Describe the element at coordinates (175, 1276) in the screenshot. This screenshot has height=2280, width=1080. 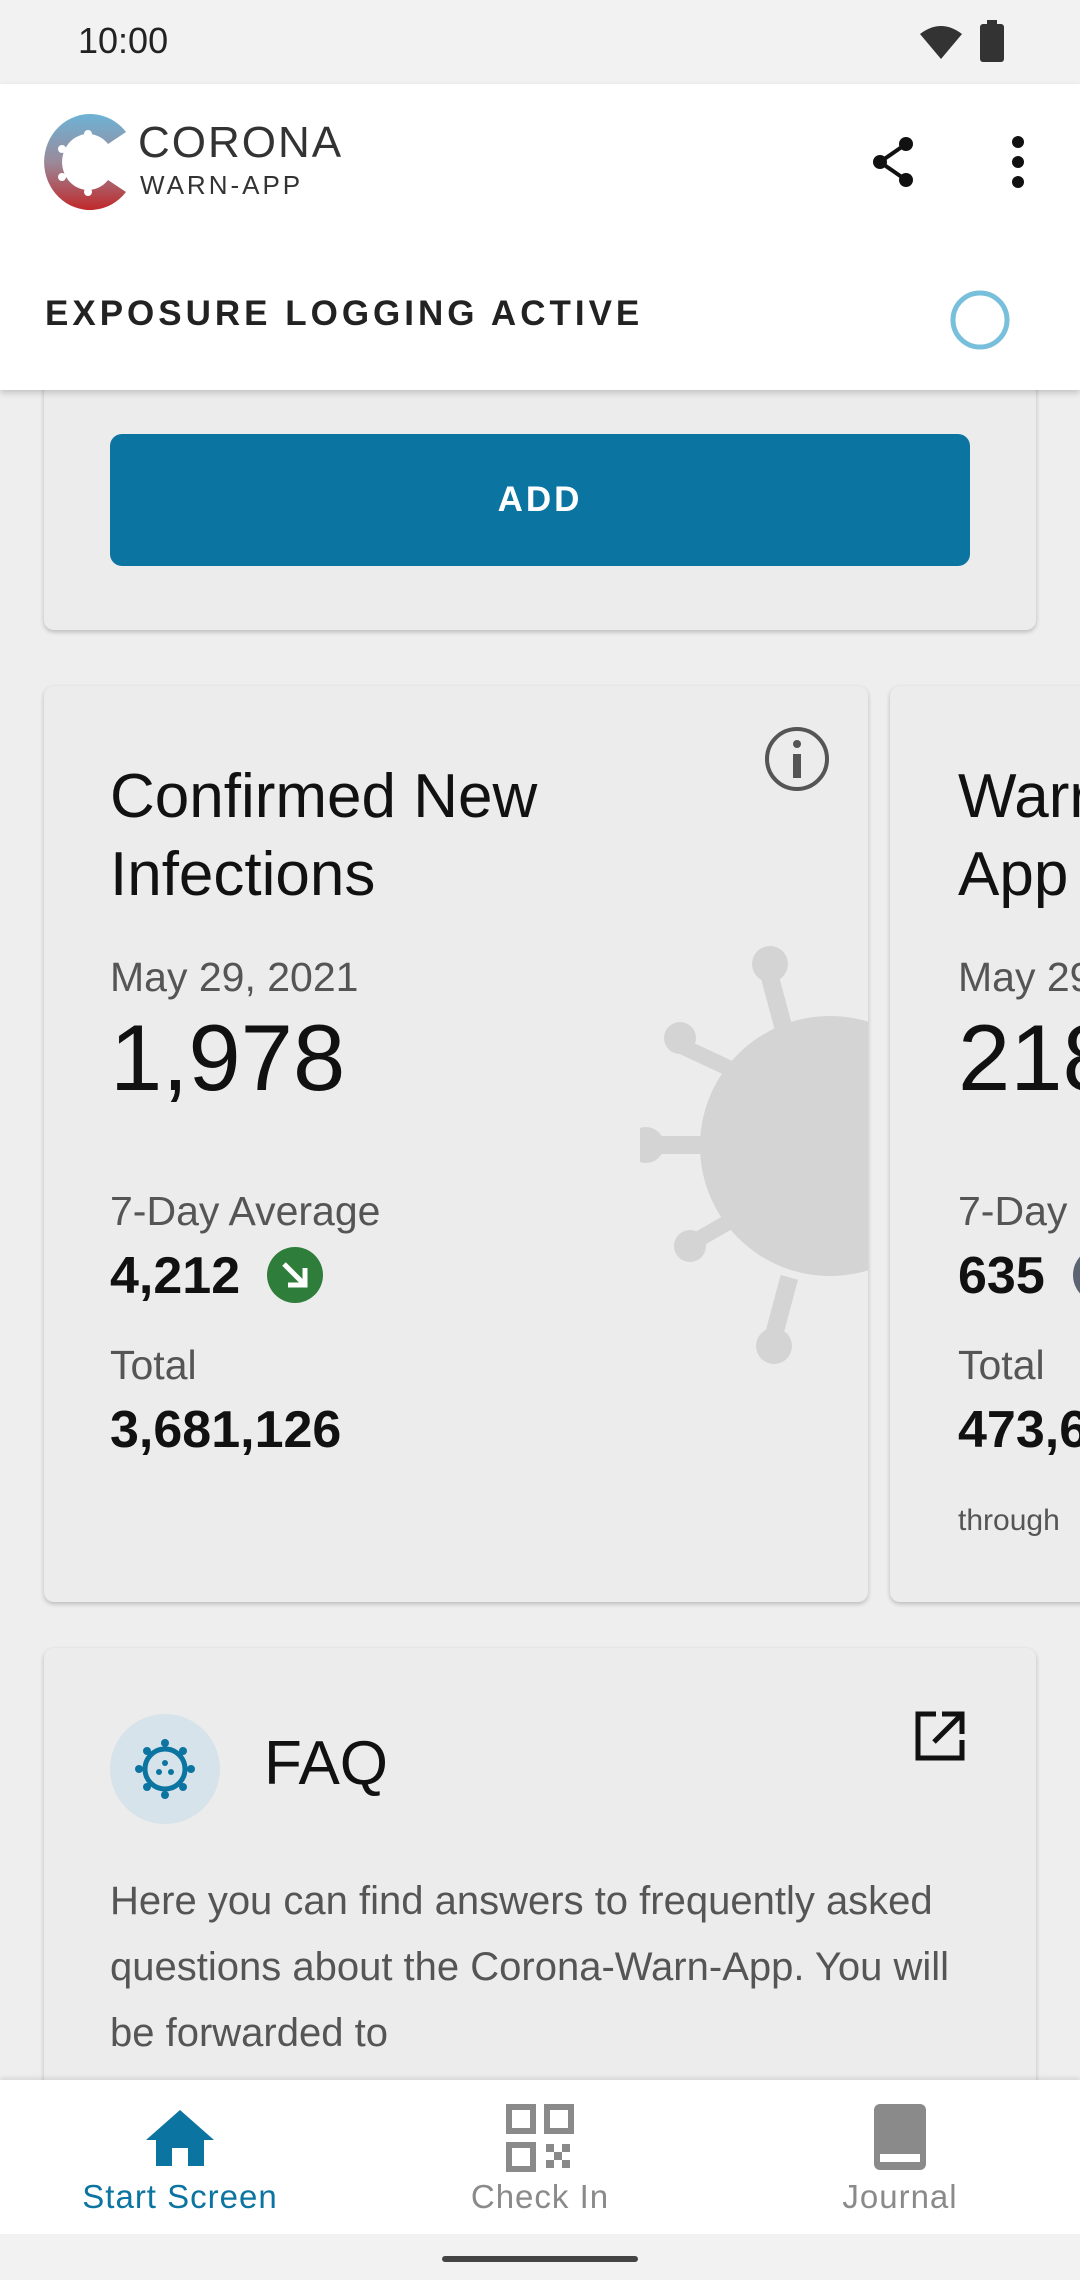
I see `stat-average-value: 4,212` at that location.